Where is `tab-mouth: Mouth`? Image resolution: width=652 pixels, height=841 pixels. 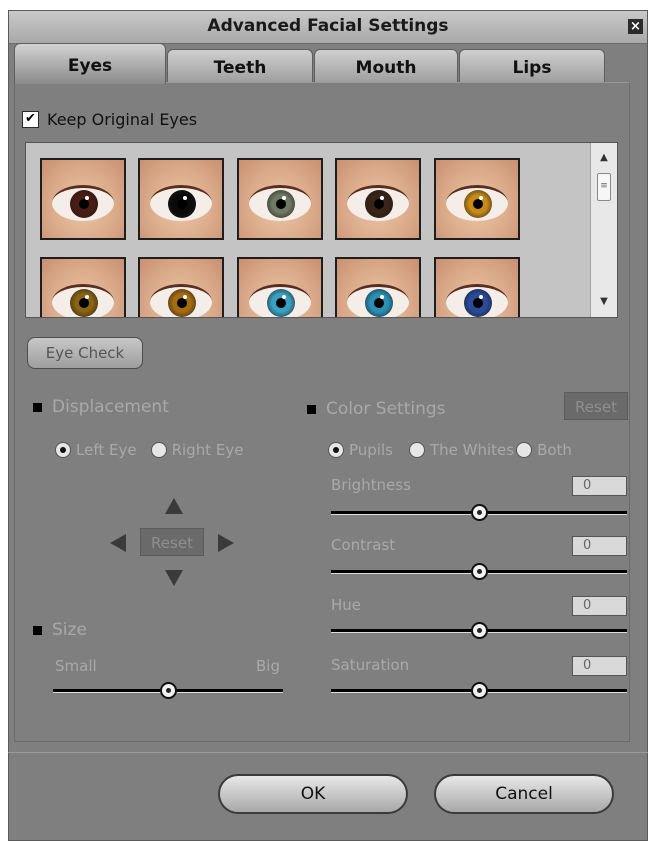 tab-mouth: Mouth is located at coordinates (386, 66).